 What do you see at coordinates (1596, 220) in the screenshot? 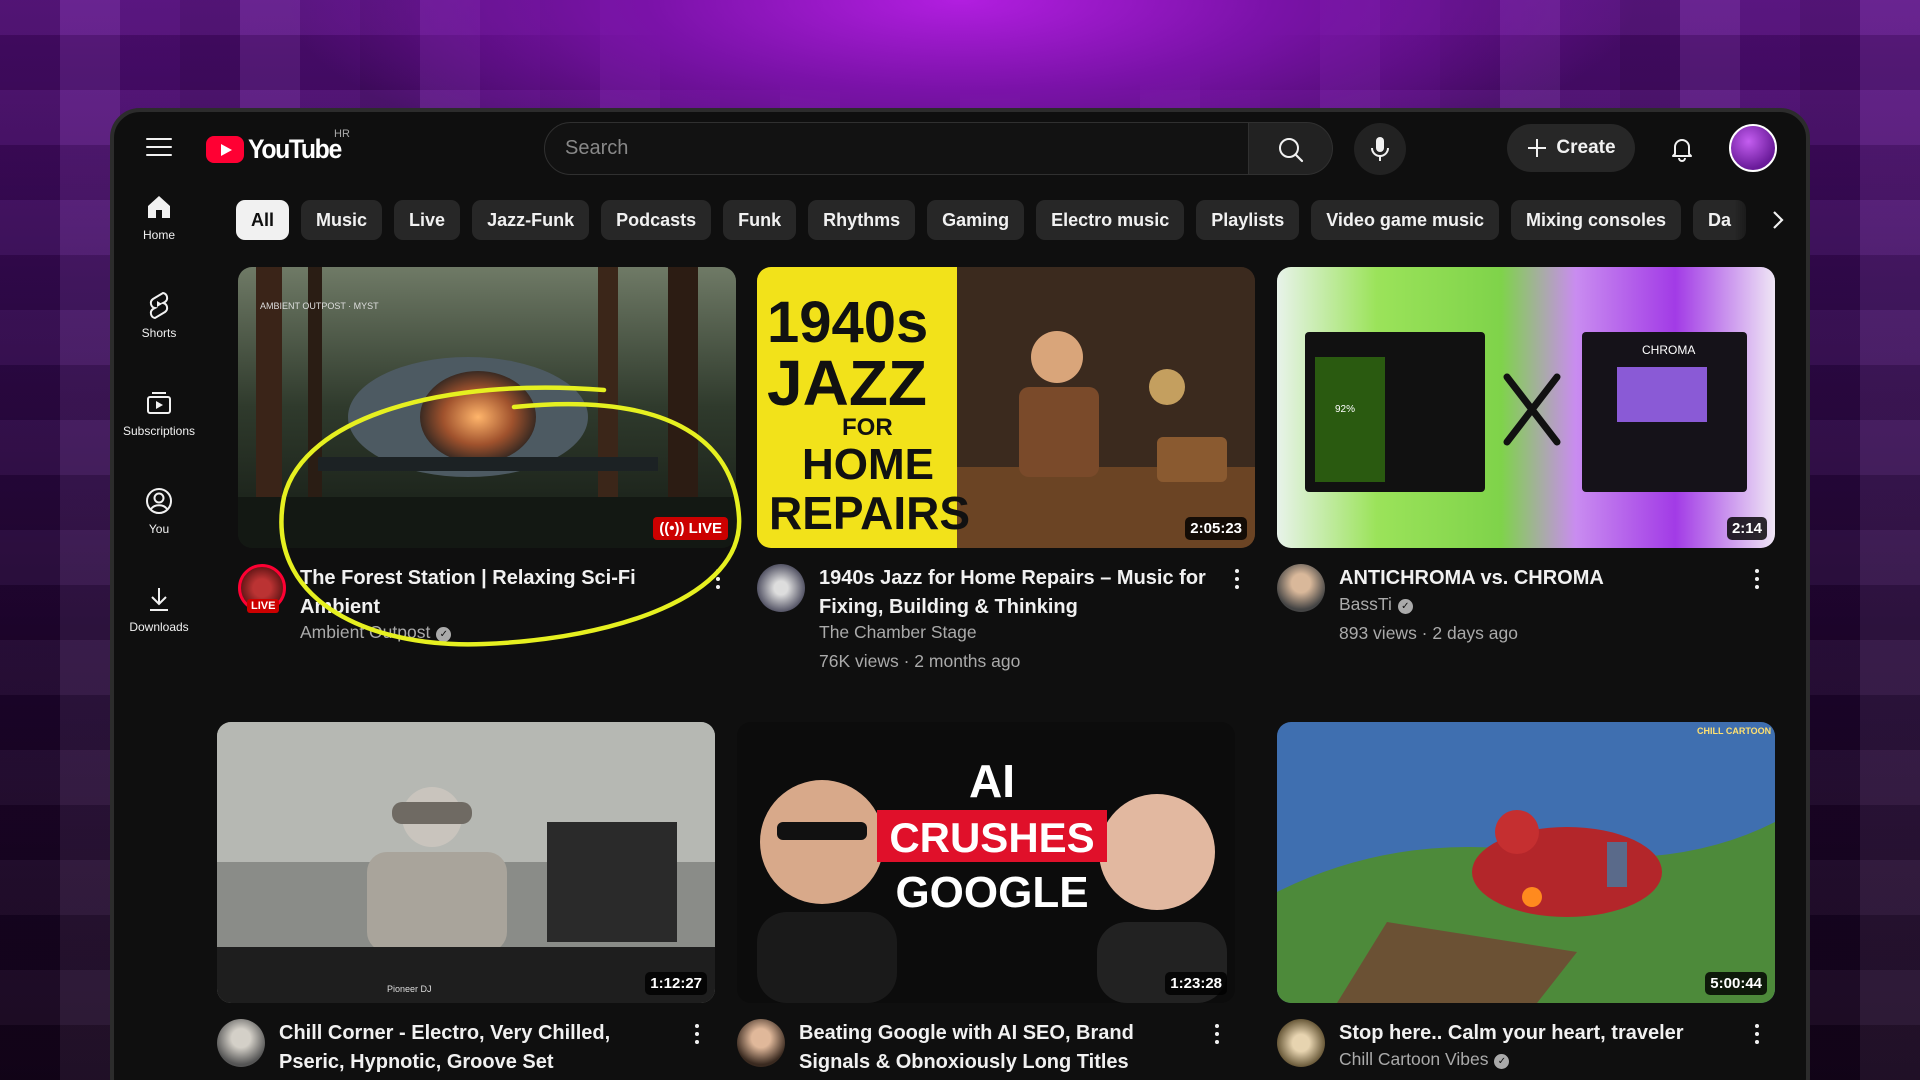
I see `chip-mixing-consoles: Mixing consoles` at bounding box center [1596, 220].